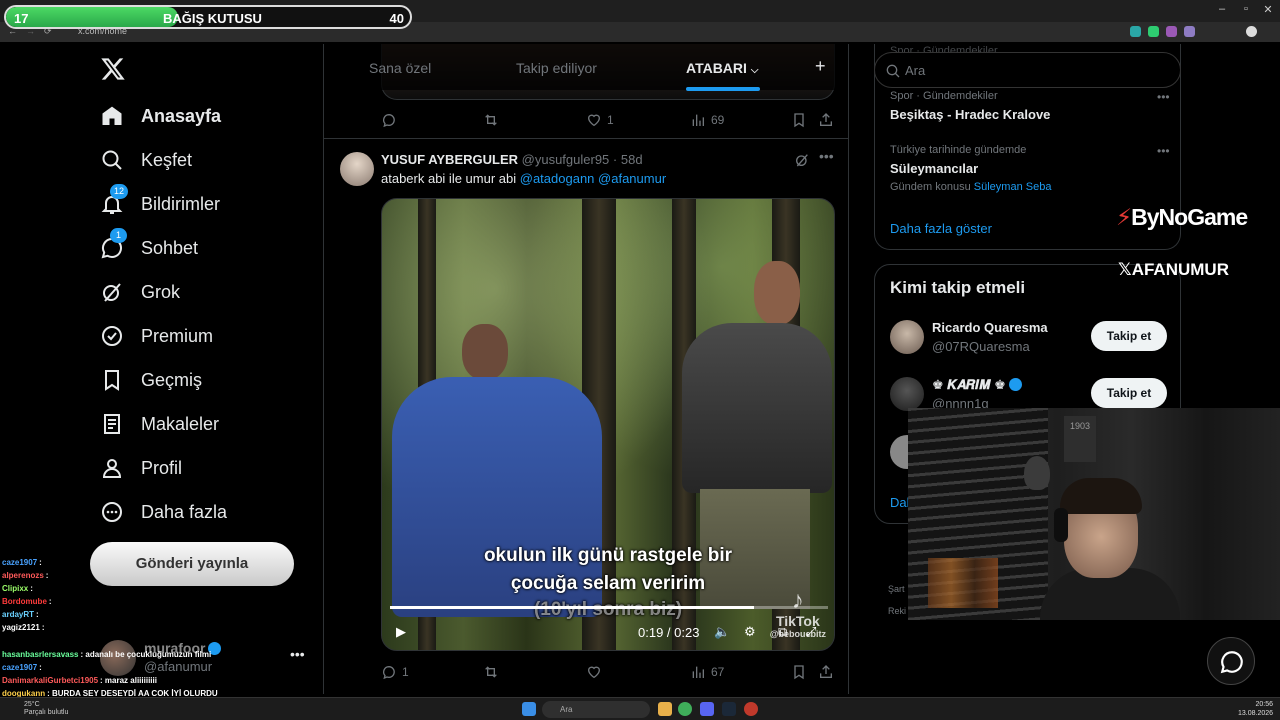 The height and width of the screenshot is (720, 1280). Describe the element at coordinates (163, 512) in the screenshot. I see `nav-item-more: Daha fazla` at that location.